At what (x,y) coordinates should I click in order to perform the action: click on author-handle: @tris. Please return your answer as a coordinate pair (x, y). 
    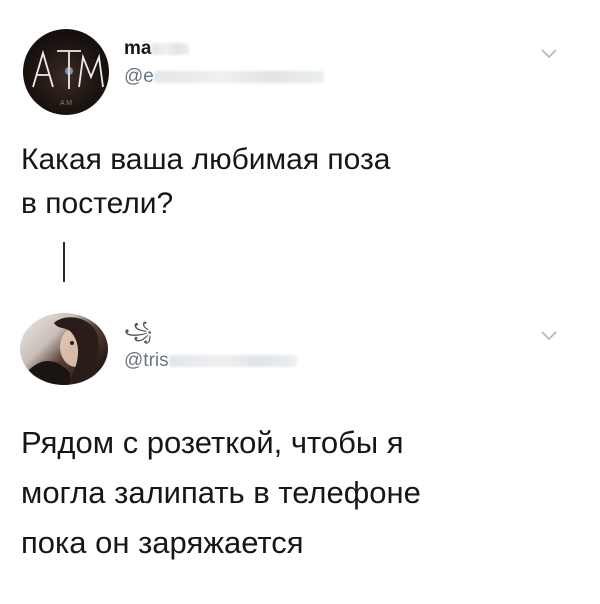
    Looking at the image, I should click on (210, 361).